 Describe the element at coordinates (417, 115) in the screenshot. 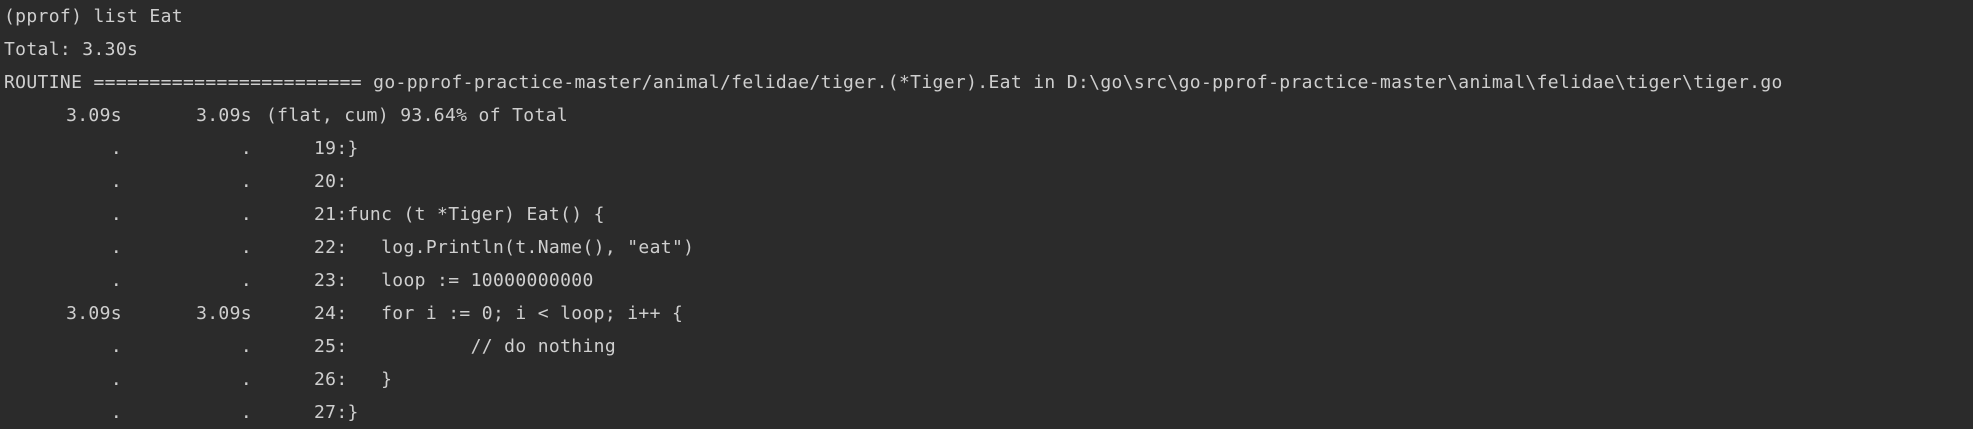

I see `summary-text: (flat, cum) 93.64% of Total` at that location.